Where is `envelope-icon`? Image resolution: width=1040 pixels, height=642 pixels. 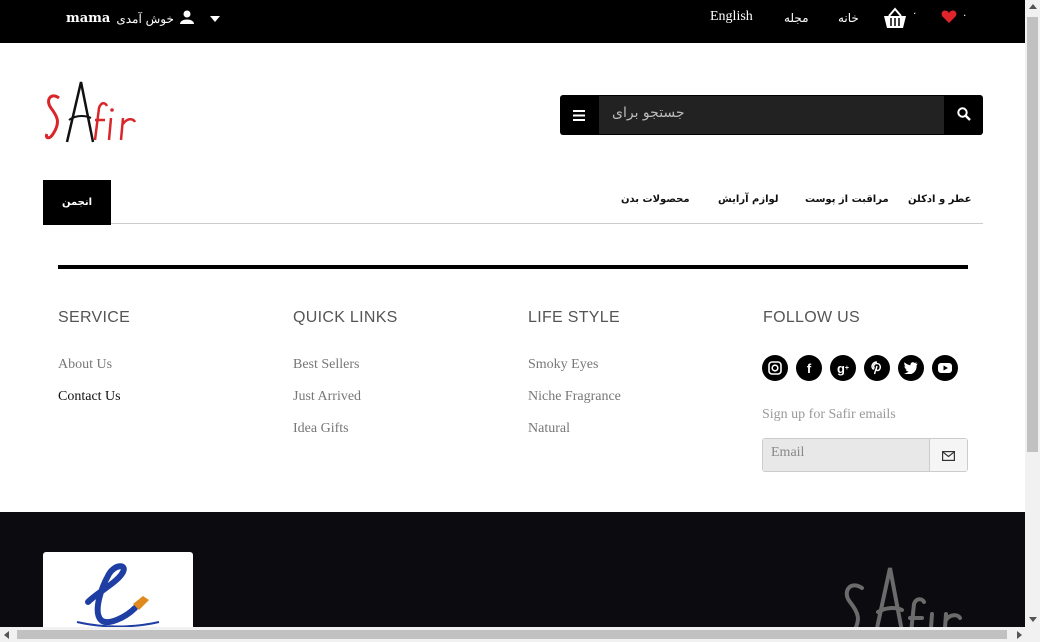 envelope-icon is located at coordinates (949, 455).